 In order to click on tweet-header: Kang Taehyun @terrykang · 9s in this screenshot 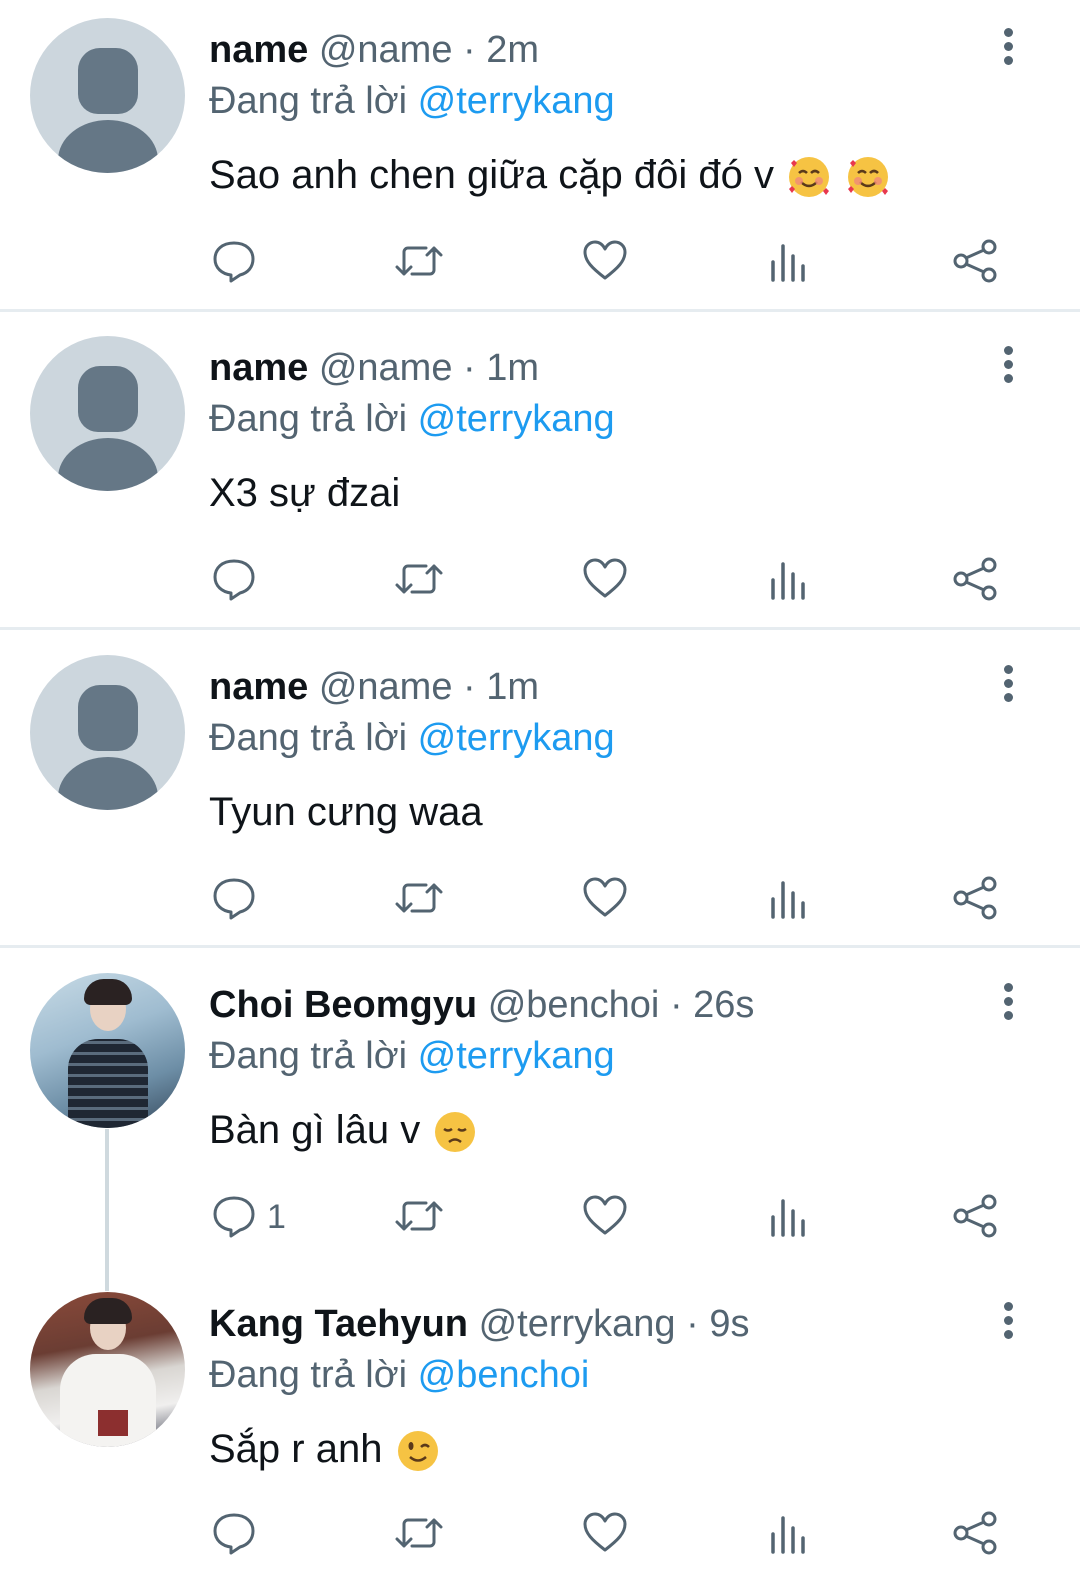, I will do `click(479, 1324)`.